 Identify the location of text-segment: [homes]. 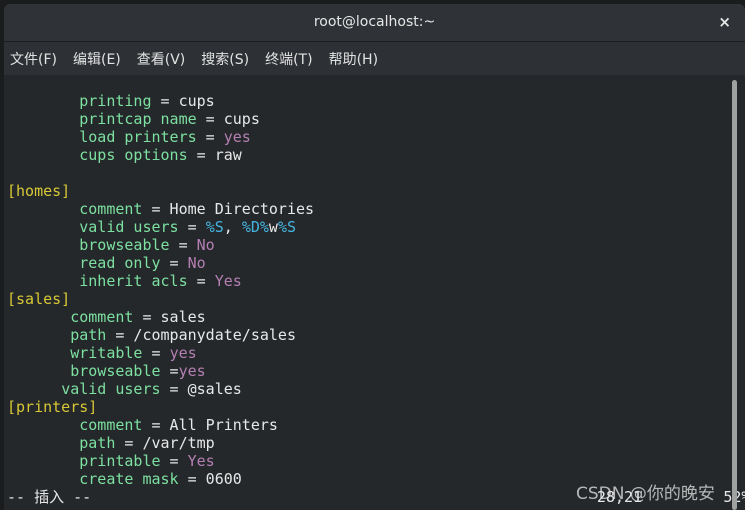
(39, 191).